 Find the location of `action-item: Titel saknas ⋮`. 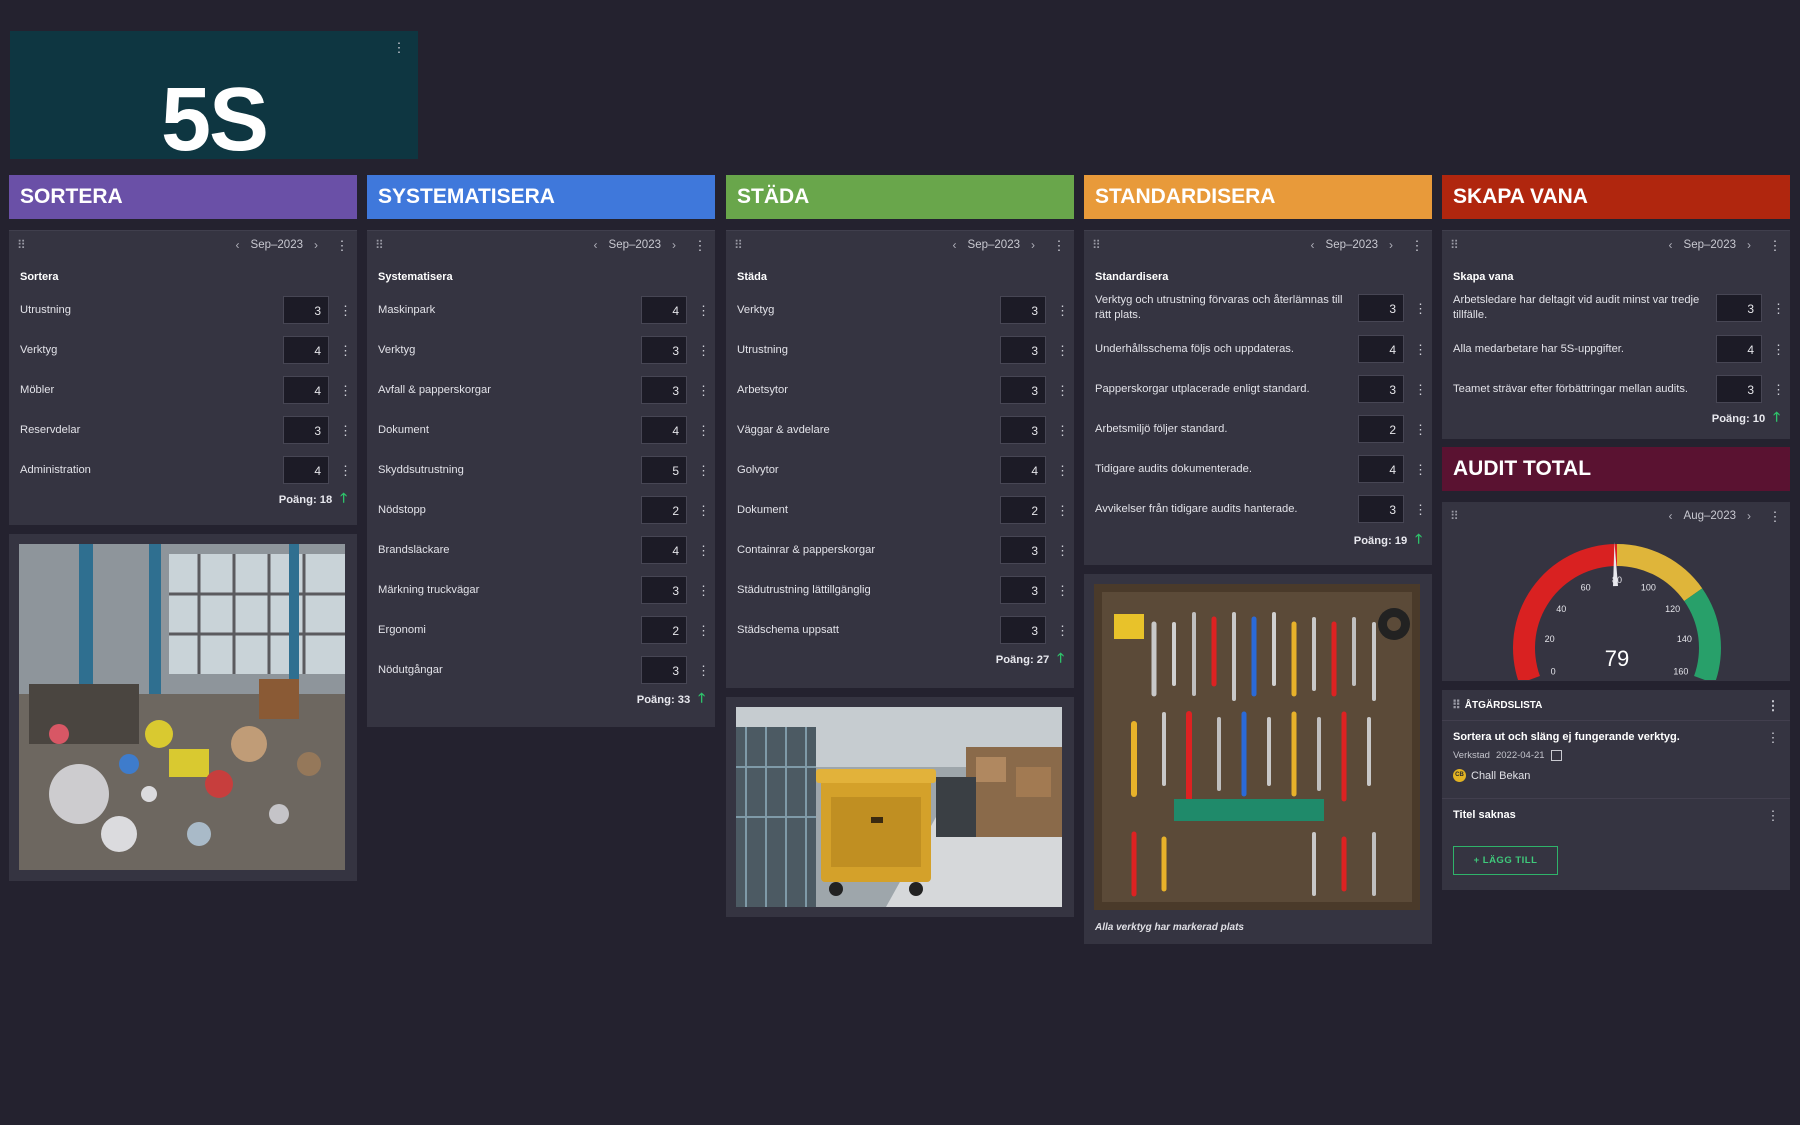

action-item: Titel saknas ⋮ is located at coordinates (1616, 818).